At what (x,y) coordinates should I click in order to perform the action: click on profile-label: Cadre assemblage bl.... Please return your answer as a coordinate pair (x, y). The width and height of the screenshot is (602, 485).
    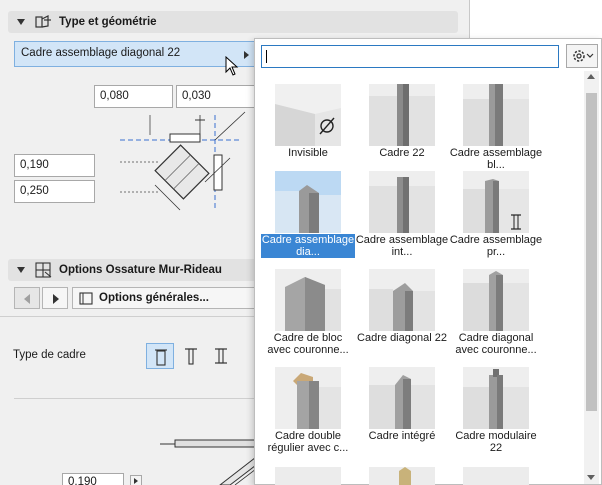
    Looking at the image, I should click on (496, 159).